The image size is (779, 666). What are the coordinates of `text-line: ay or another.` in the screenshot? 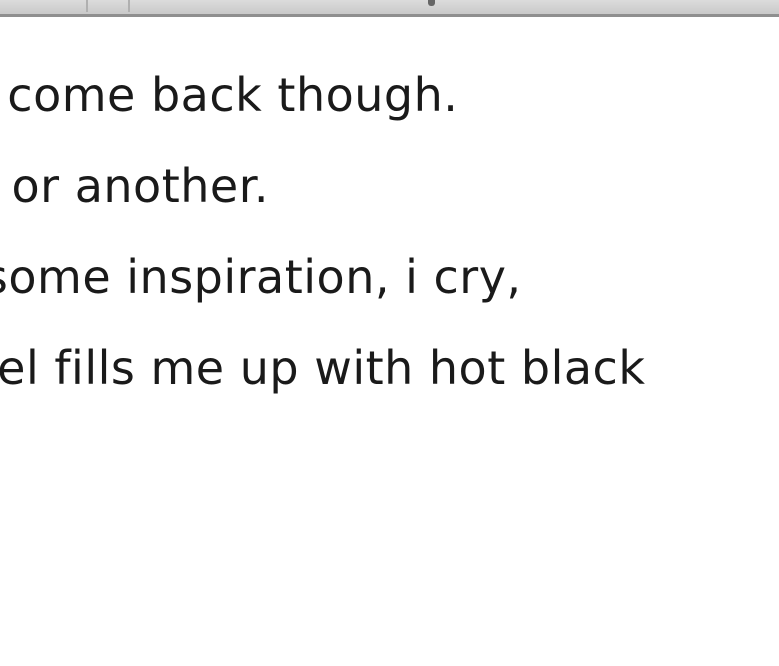 It's located at (134, 186).